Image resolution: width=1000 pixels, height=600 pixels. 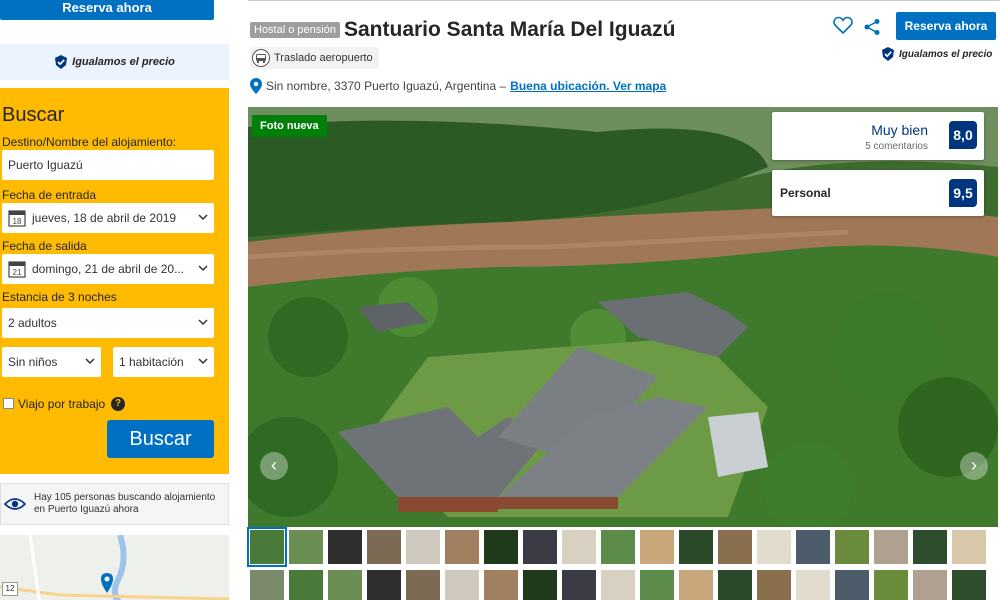 What do you see at coordinates (118, 404) in the screenshot?
I see `help-icon: ?` at bounding box center [118, 404].